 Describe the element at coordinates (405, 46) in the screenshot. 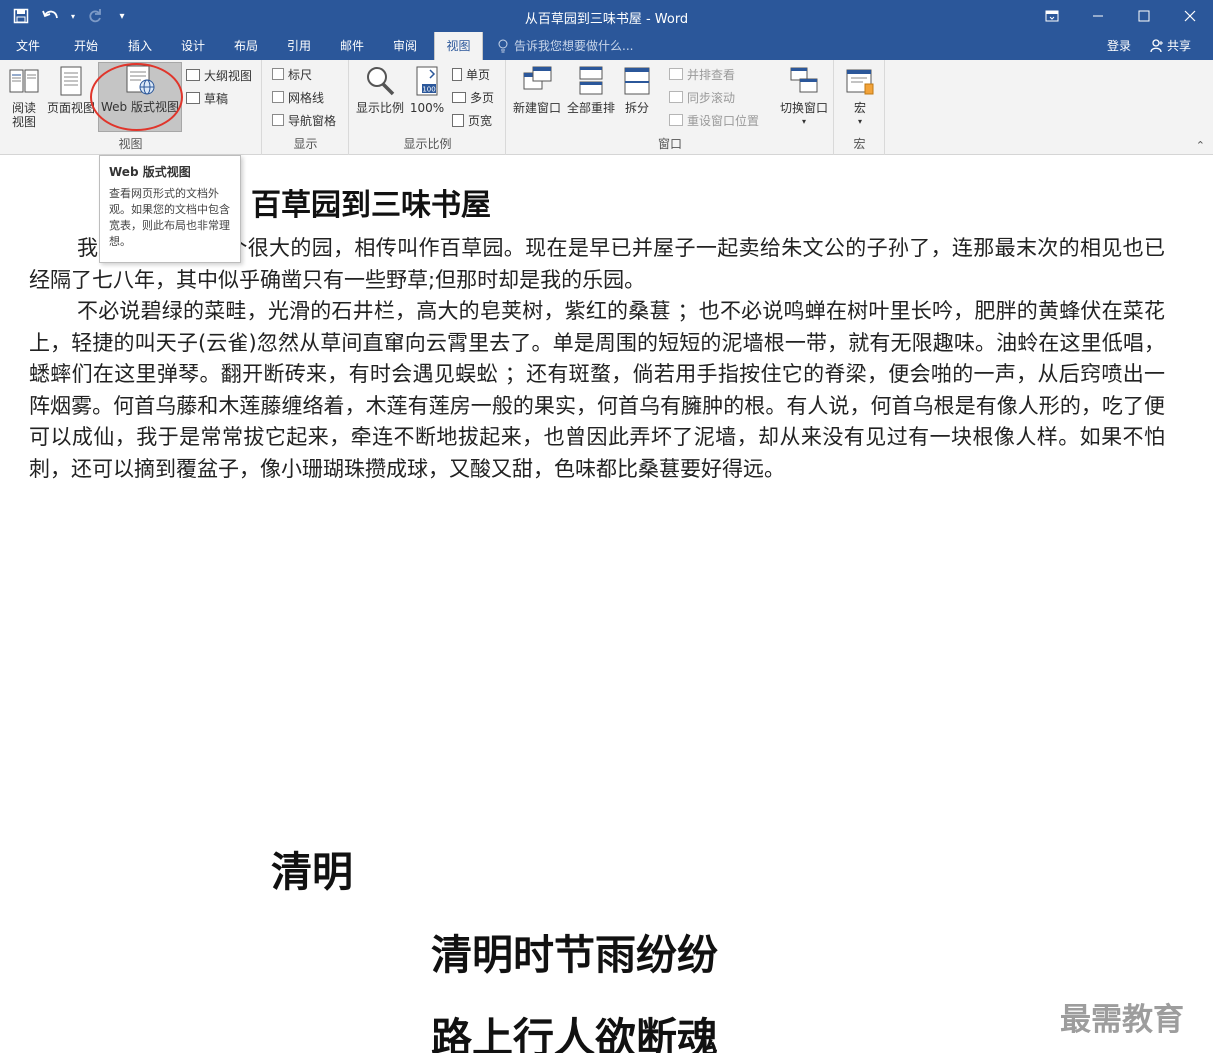

I see `tab-review: 审阅` at that location.